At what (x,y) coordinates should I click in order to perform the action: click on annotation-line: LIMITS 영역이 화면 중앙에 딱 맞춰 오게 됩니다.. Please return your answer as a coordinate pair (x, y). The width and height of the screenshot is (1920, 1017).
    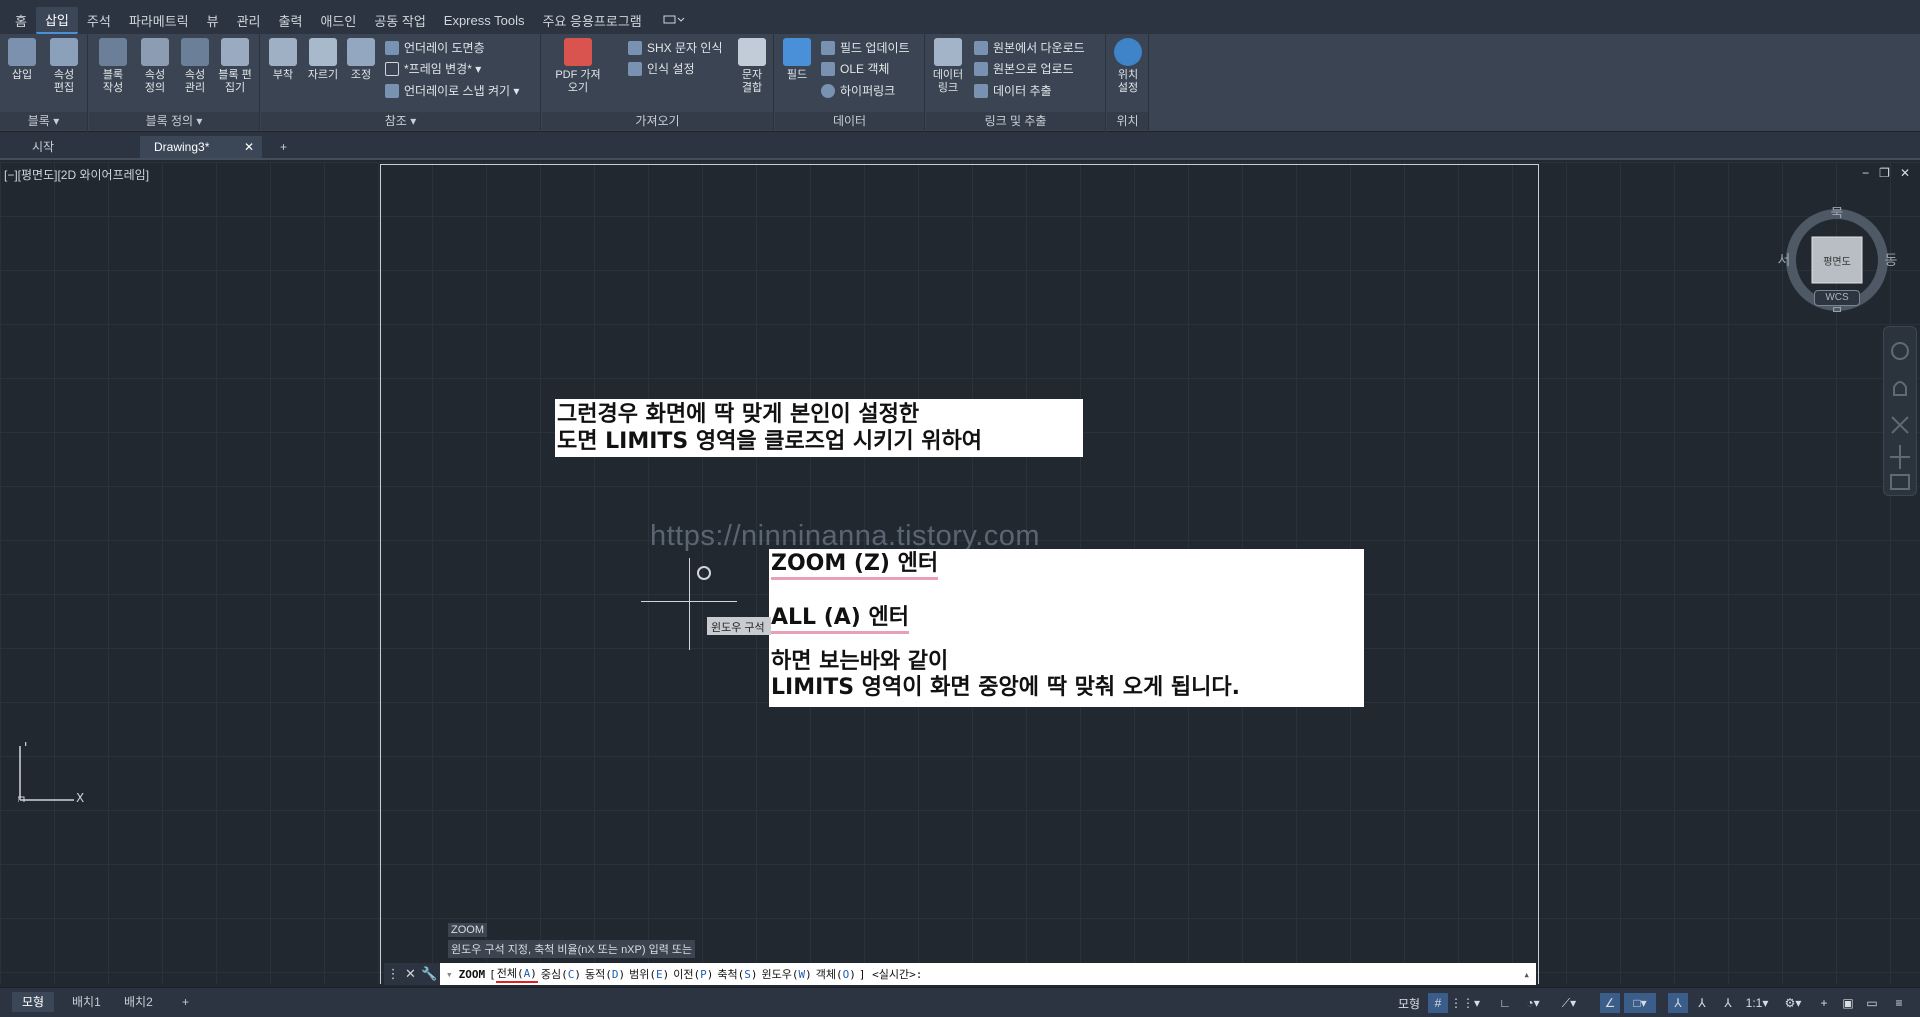
    Looking at the image, I should click on (1005, 687).